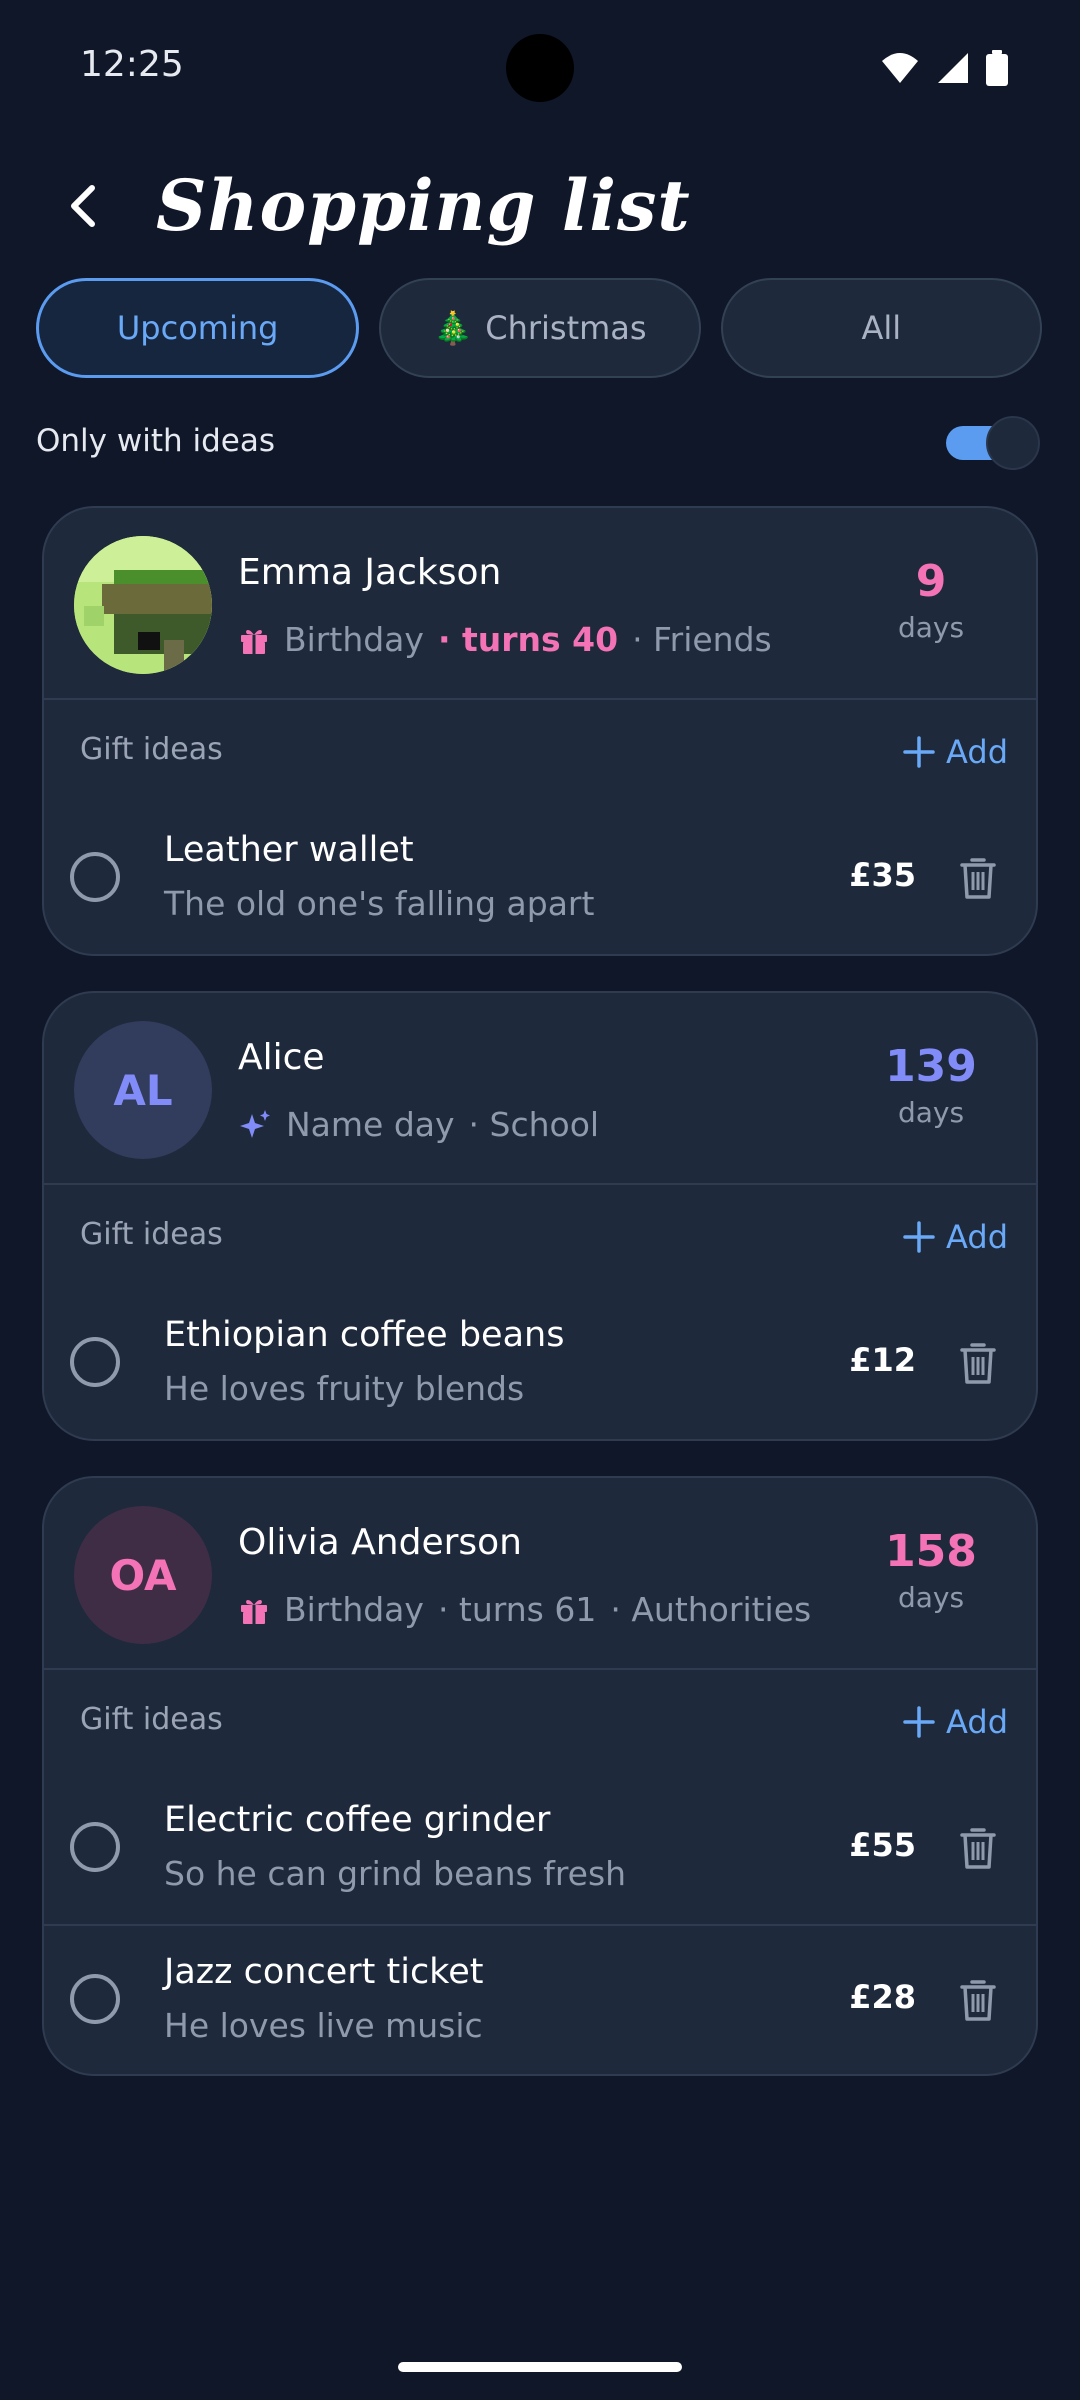 This screenshot has height=2400, width=1080. Describe the element at coordinates (517, 1609) in the screenshot. I see `turns-age: · turns 61` at that location.